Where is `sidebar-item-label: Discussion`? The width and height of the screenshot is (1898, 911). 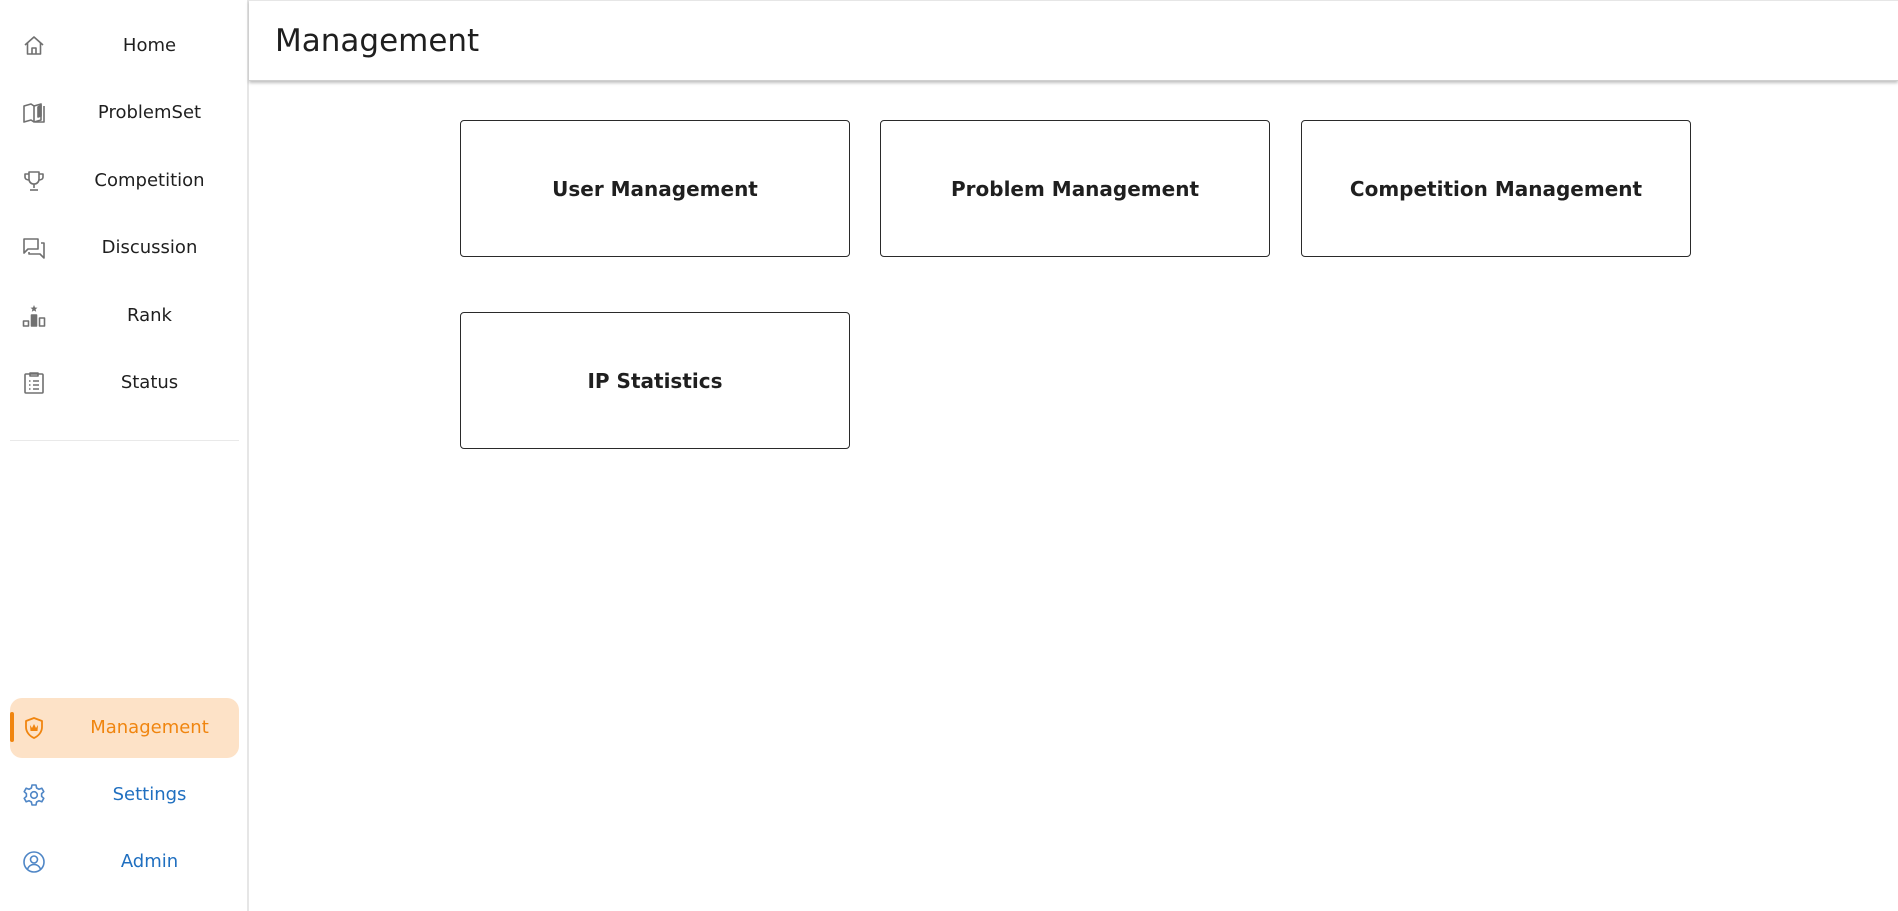 sidebar-item-label: Discussion is located at coordinates (149, 247).